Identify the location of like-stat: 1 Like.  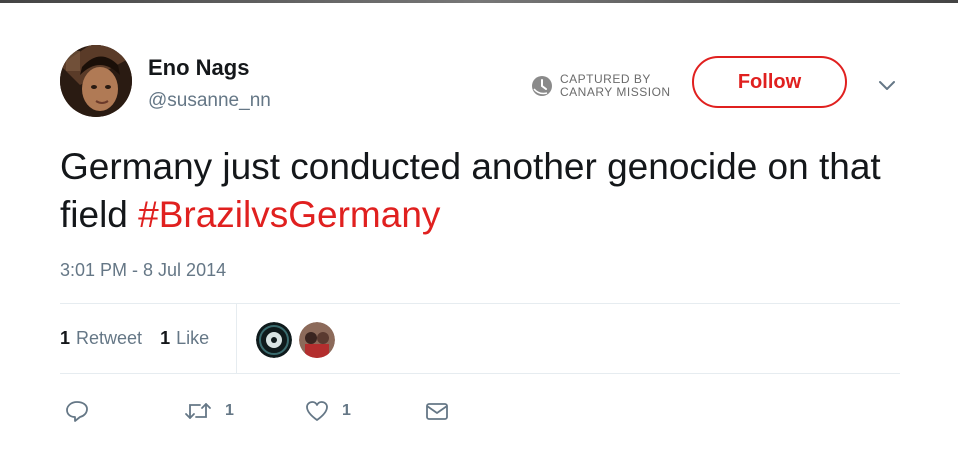
(184, 338).